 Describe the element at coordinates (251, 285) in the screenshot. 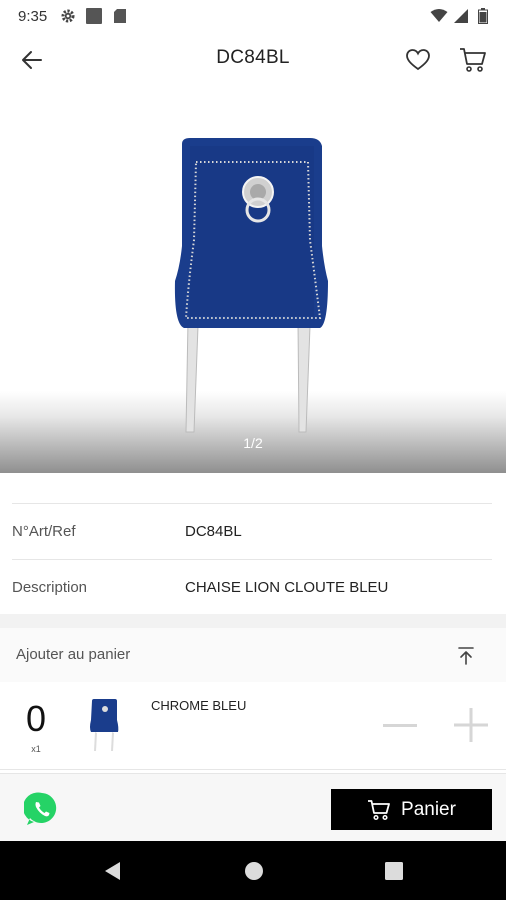

I see `product-image` at that location.